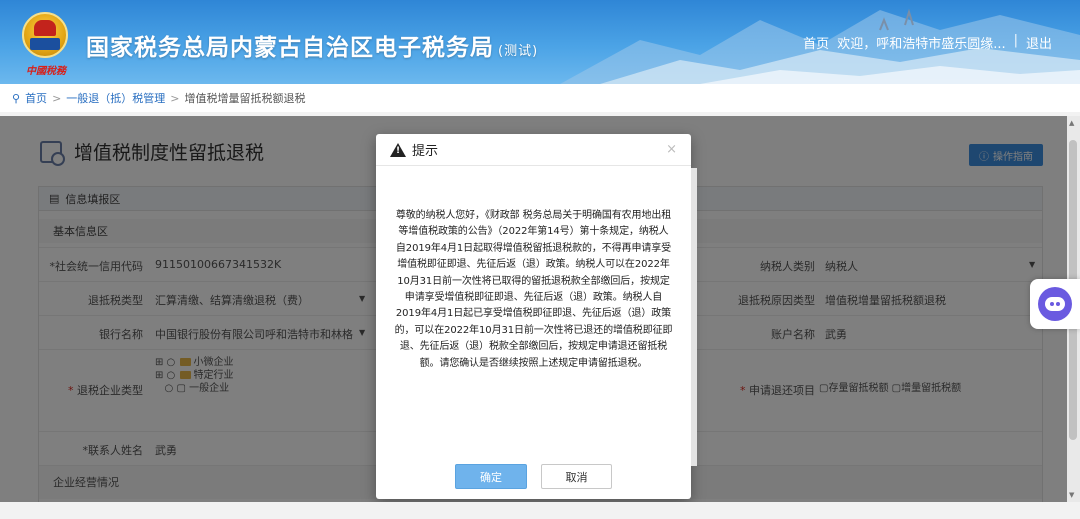 The width and height of the screenshot is (1080, 519). What do you see at coordinates (425, 151) in the screenshot?
I see `dialog-title: 提示` at bounding box center [425, 151].